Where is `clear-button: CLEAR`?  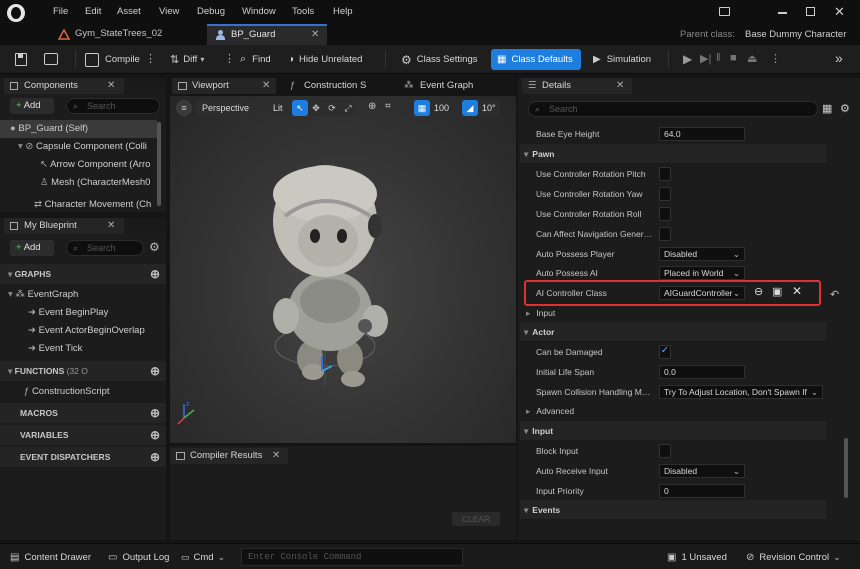
clear-button: CLEAR is located at coordinates (476, 519).